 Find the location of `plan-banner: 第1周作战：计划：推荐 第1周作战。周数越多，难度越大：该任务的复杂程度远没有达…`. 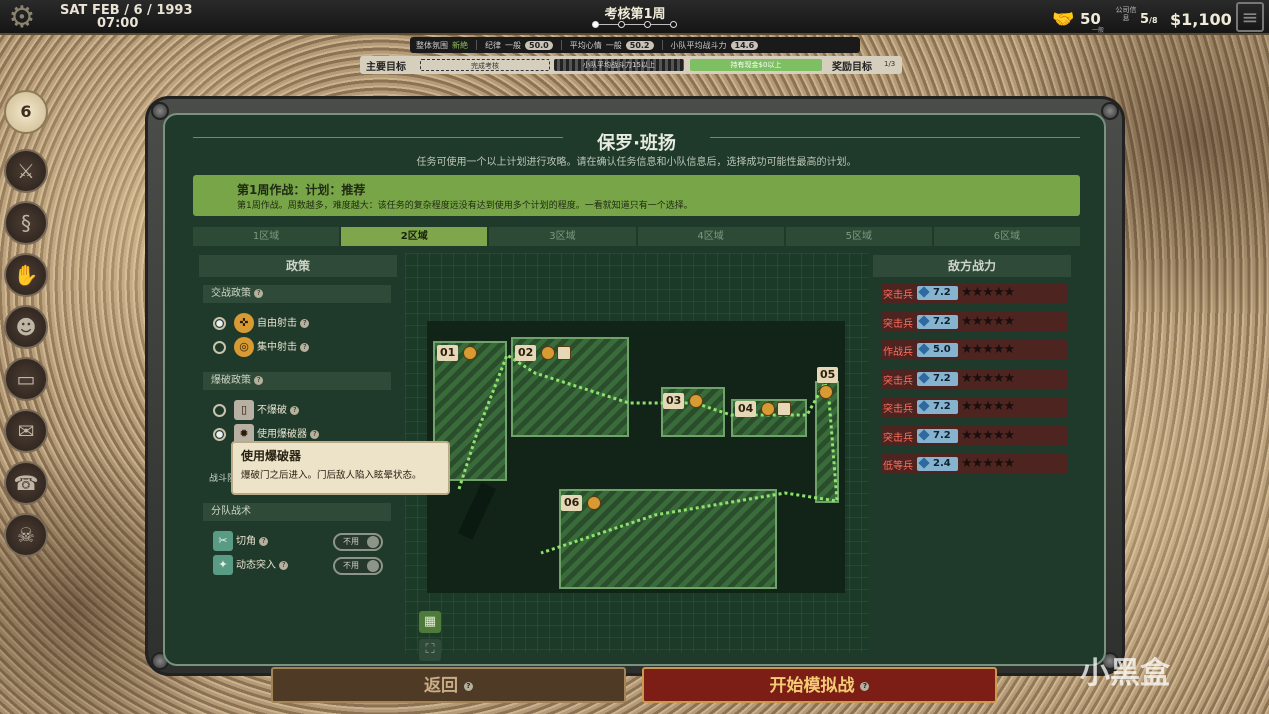

plan-banner: 第1周作战：计划：推荐 第1周作战。周数越多，难度越大：该任务的复杂程度远没有达… is located at coordinates (636, 195).